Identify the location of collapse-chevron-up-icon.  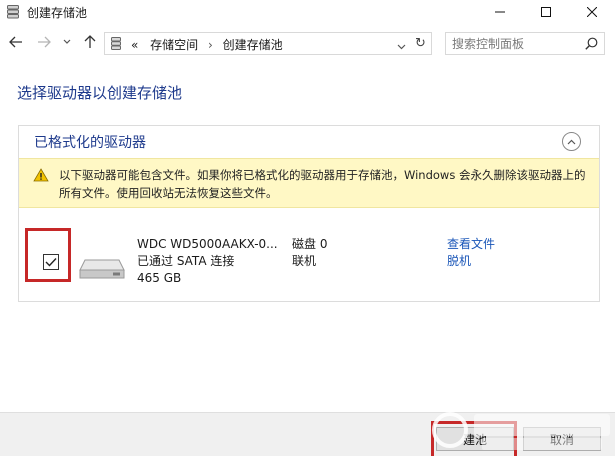
(571, 141).